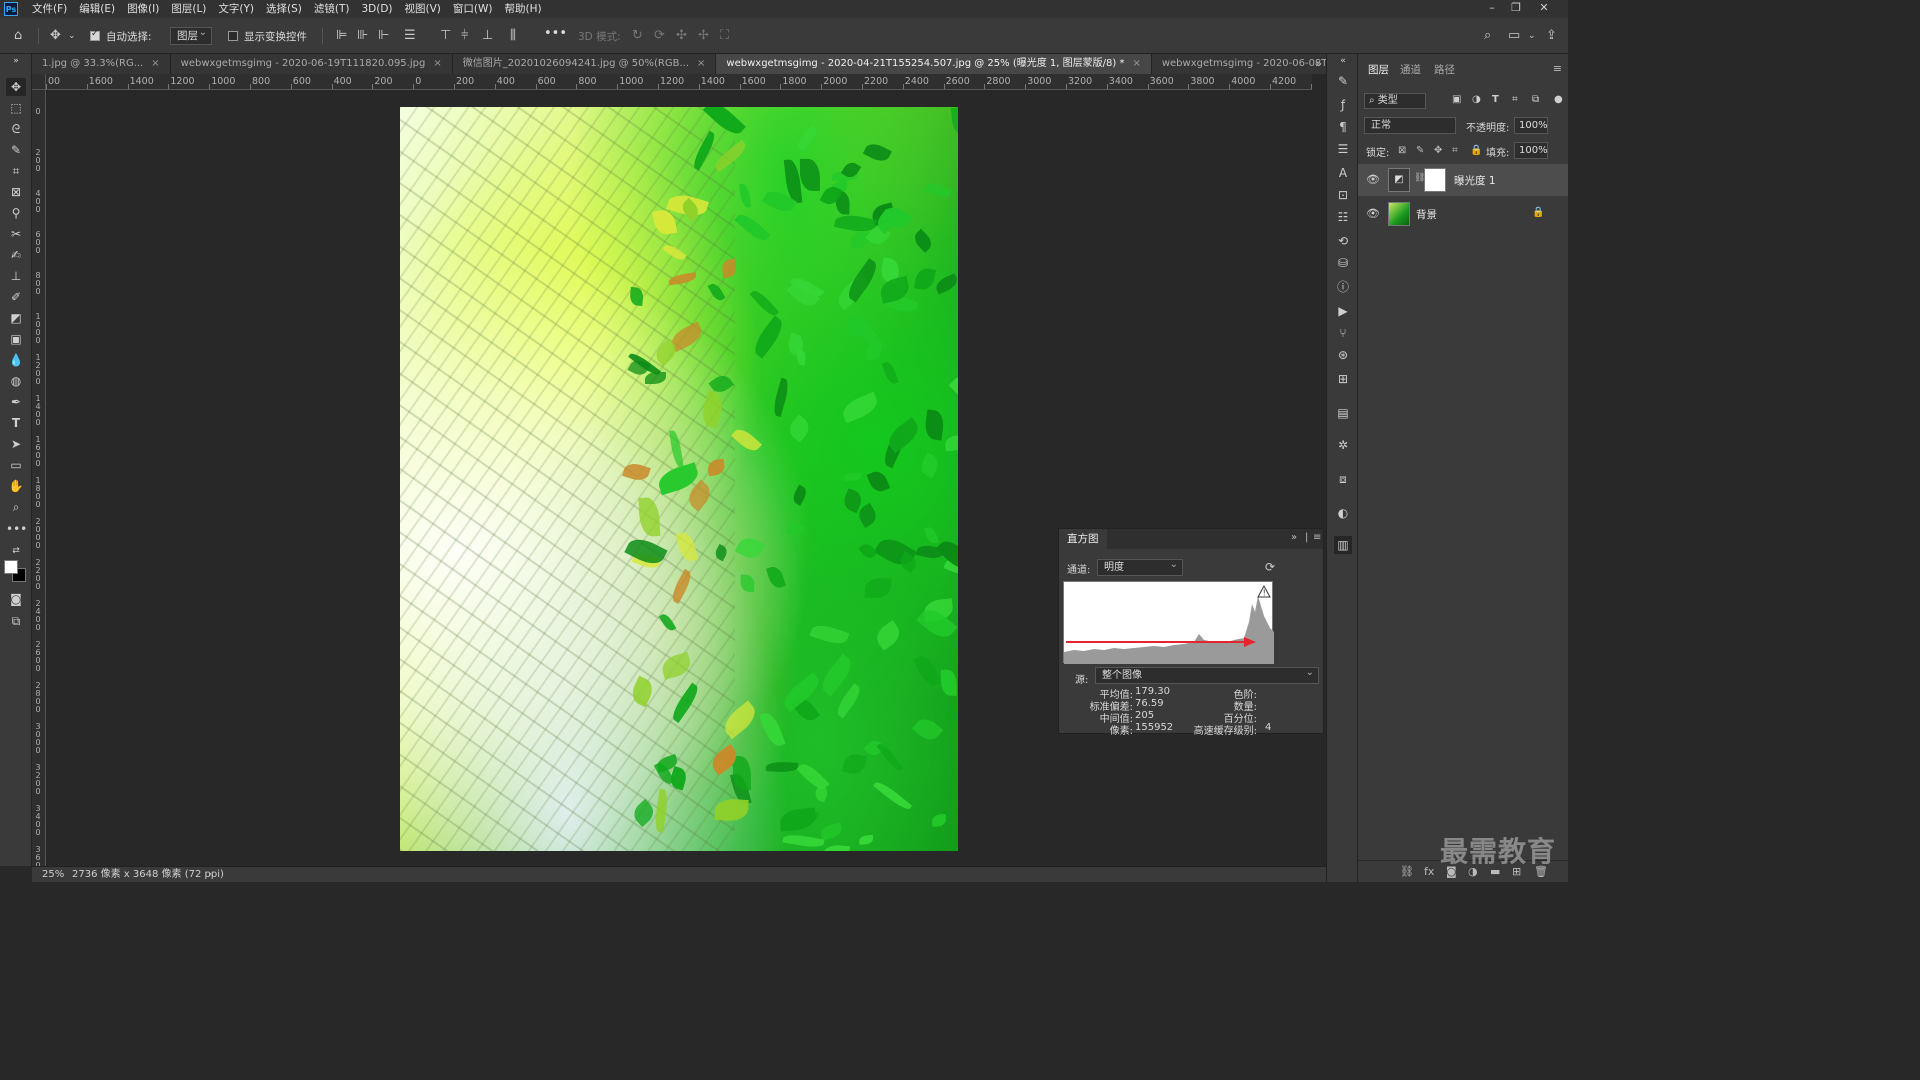 This screenshot has width=1920, height=1080. Describe the element at coordinates (16, 192) in the screenshot. I see `frame-tool-icon: ⊠` at that location.